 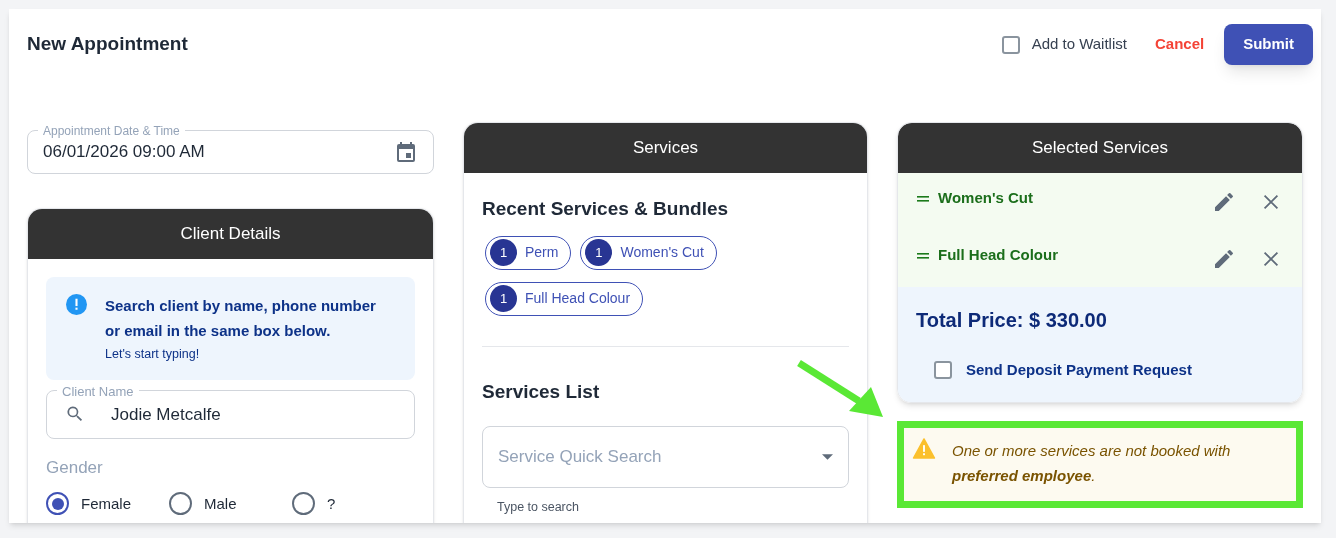 What do you see at coordinates (1092, 463) in the screenshot?
I see `warning-message: One or more services are not booked with preferred employee.` at bounding box center [1092, 463].